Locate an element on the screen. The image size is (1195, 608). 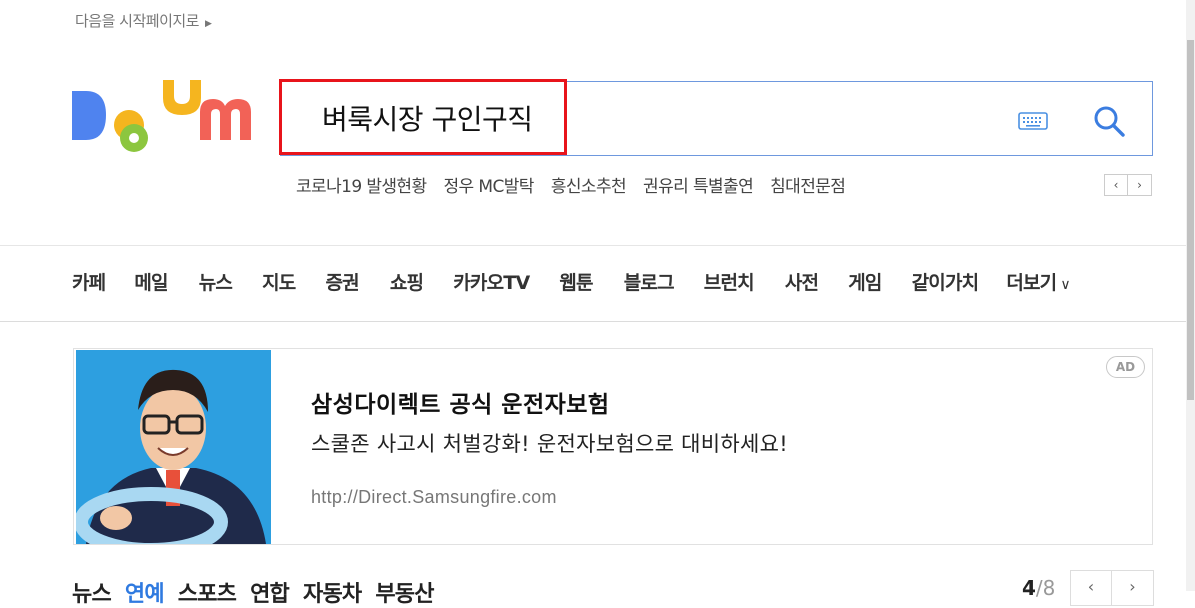
nav-kakaotv: 카카오TV is located at coordinates (491, 281).